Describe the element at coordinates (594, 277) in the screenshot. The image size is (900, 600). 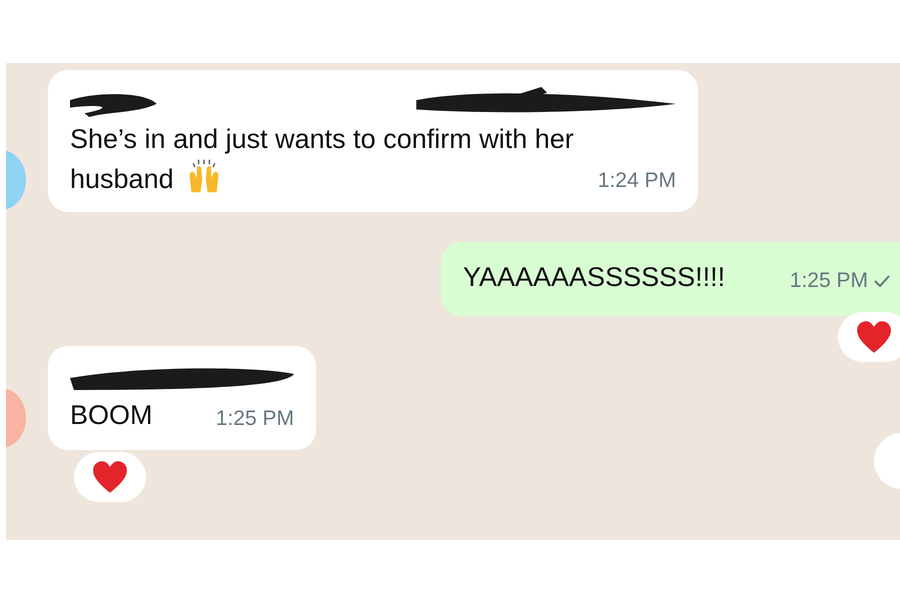
I see `message-text: YAAAAAASSSSSS!!!!` at that location.